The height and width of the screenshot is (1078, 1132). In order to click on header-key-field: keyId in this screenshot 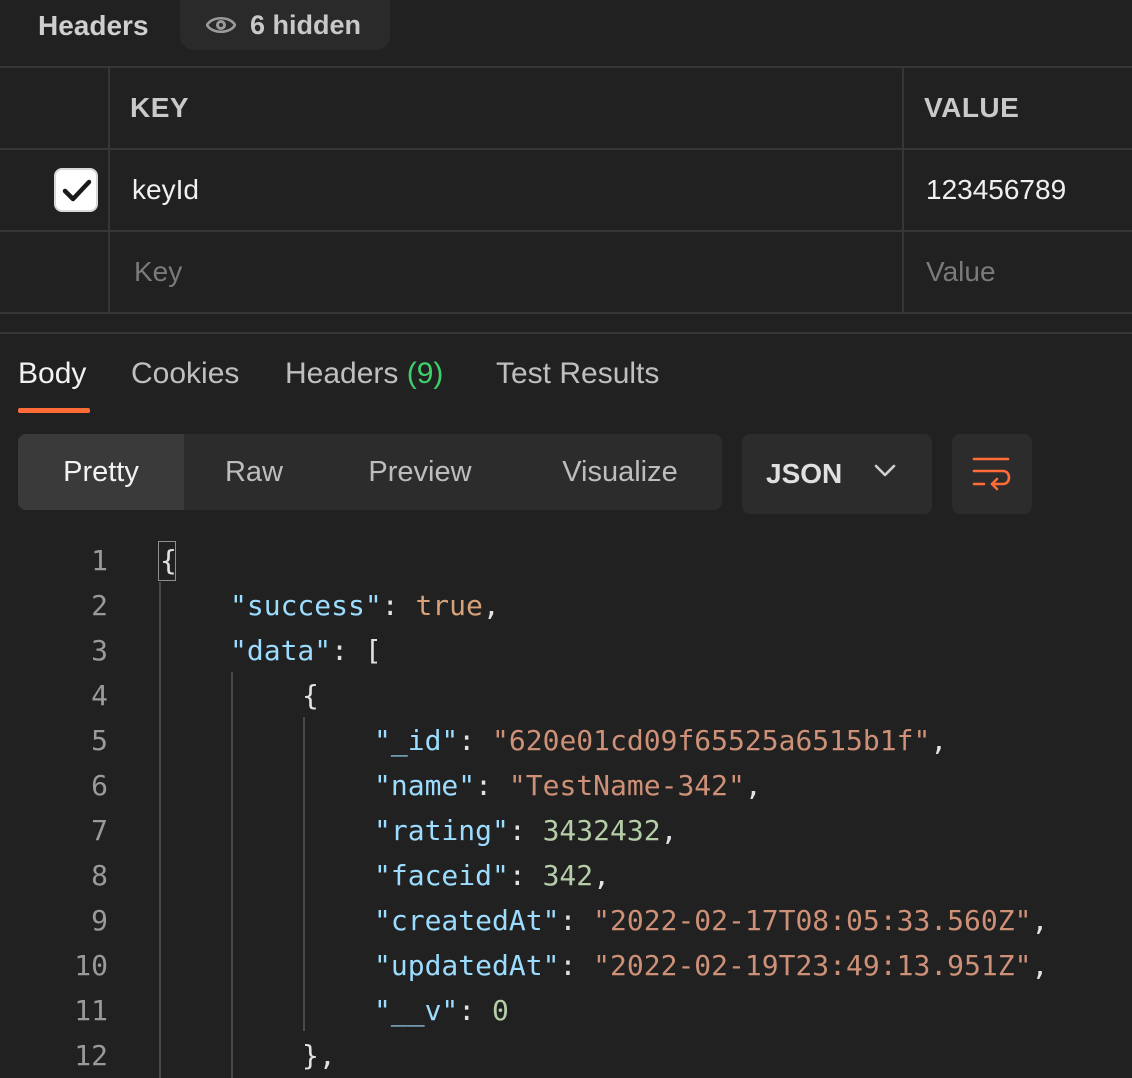, I will do `click(165, 190)`.